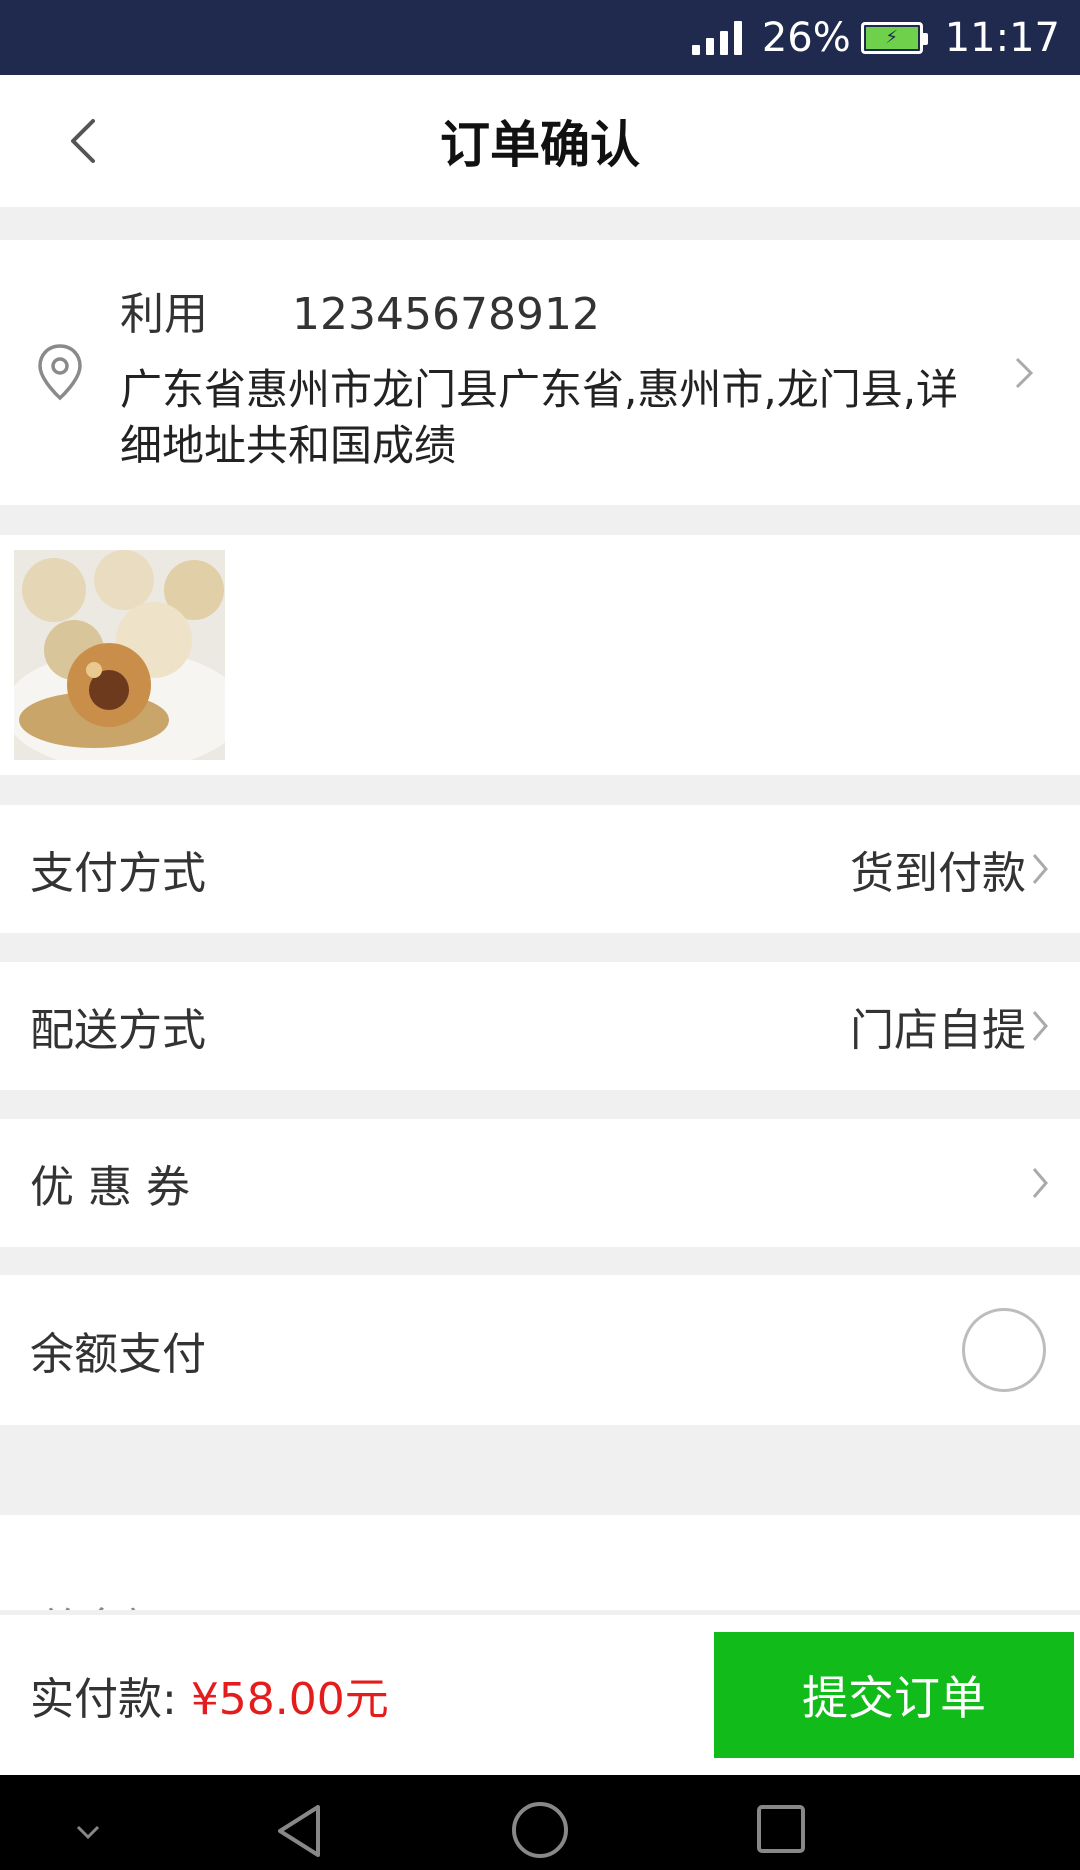 The image size is (1080, 1870). What do you see at coordinates (540, 37) in the screenshot?
I see `status-bar: 26% ⚡ 11:17` at bounding box center [540, 37].